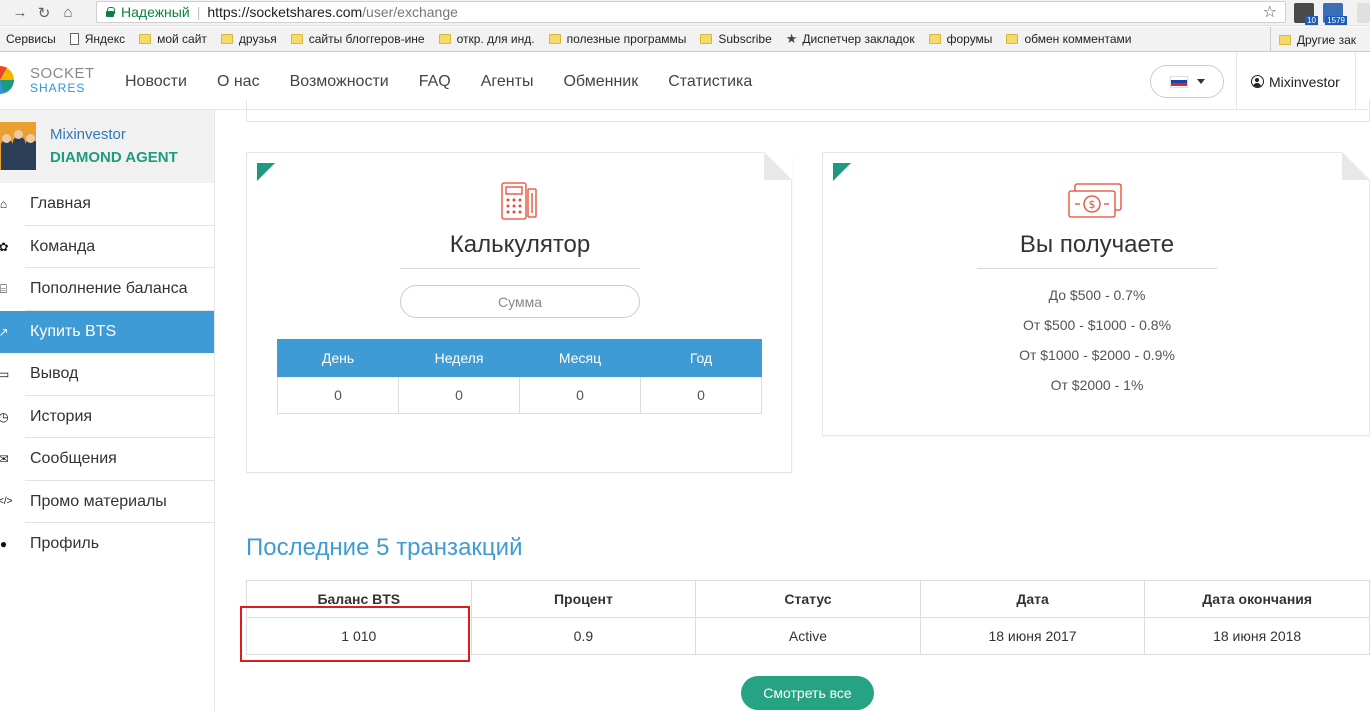 The height and width of the screenshot is (711, 1370). Describe the element at coordinates (1270, 12) in the screenshot. I see `bookmark-star-icon: ☆` at that location.